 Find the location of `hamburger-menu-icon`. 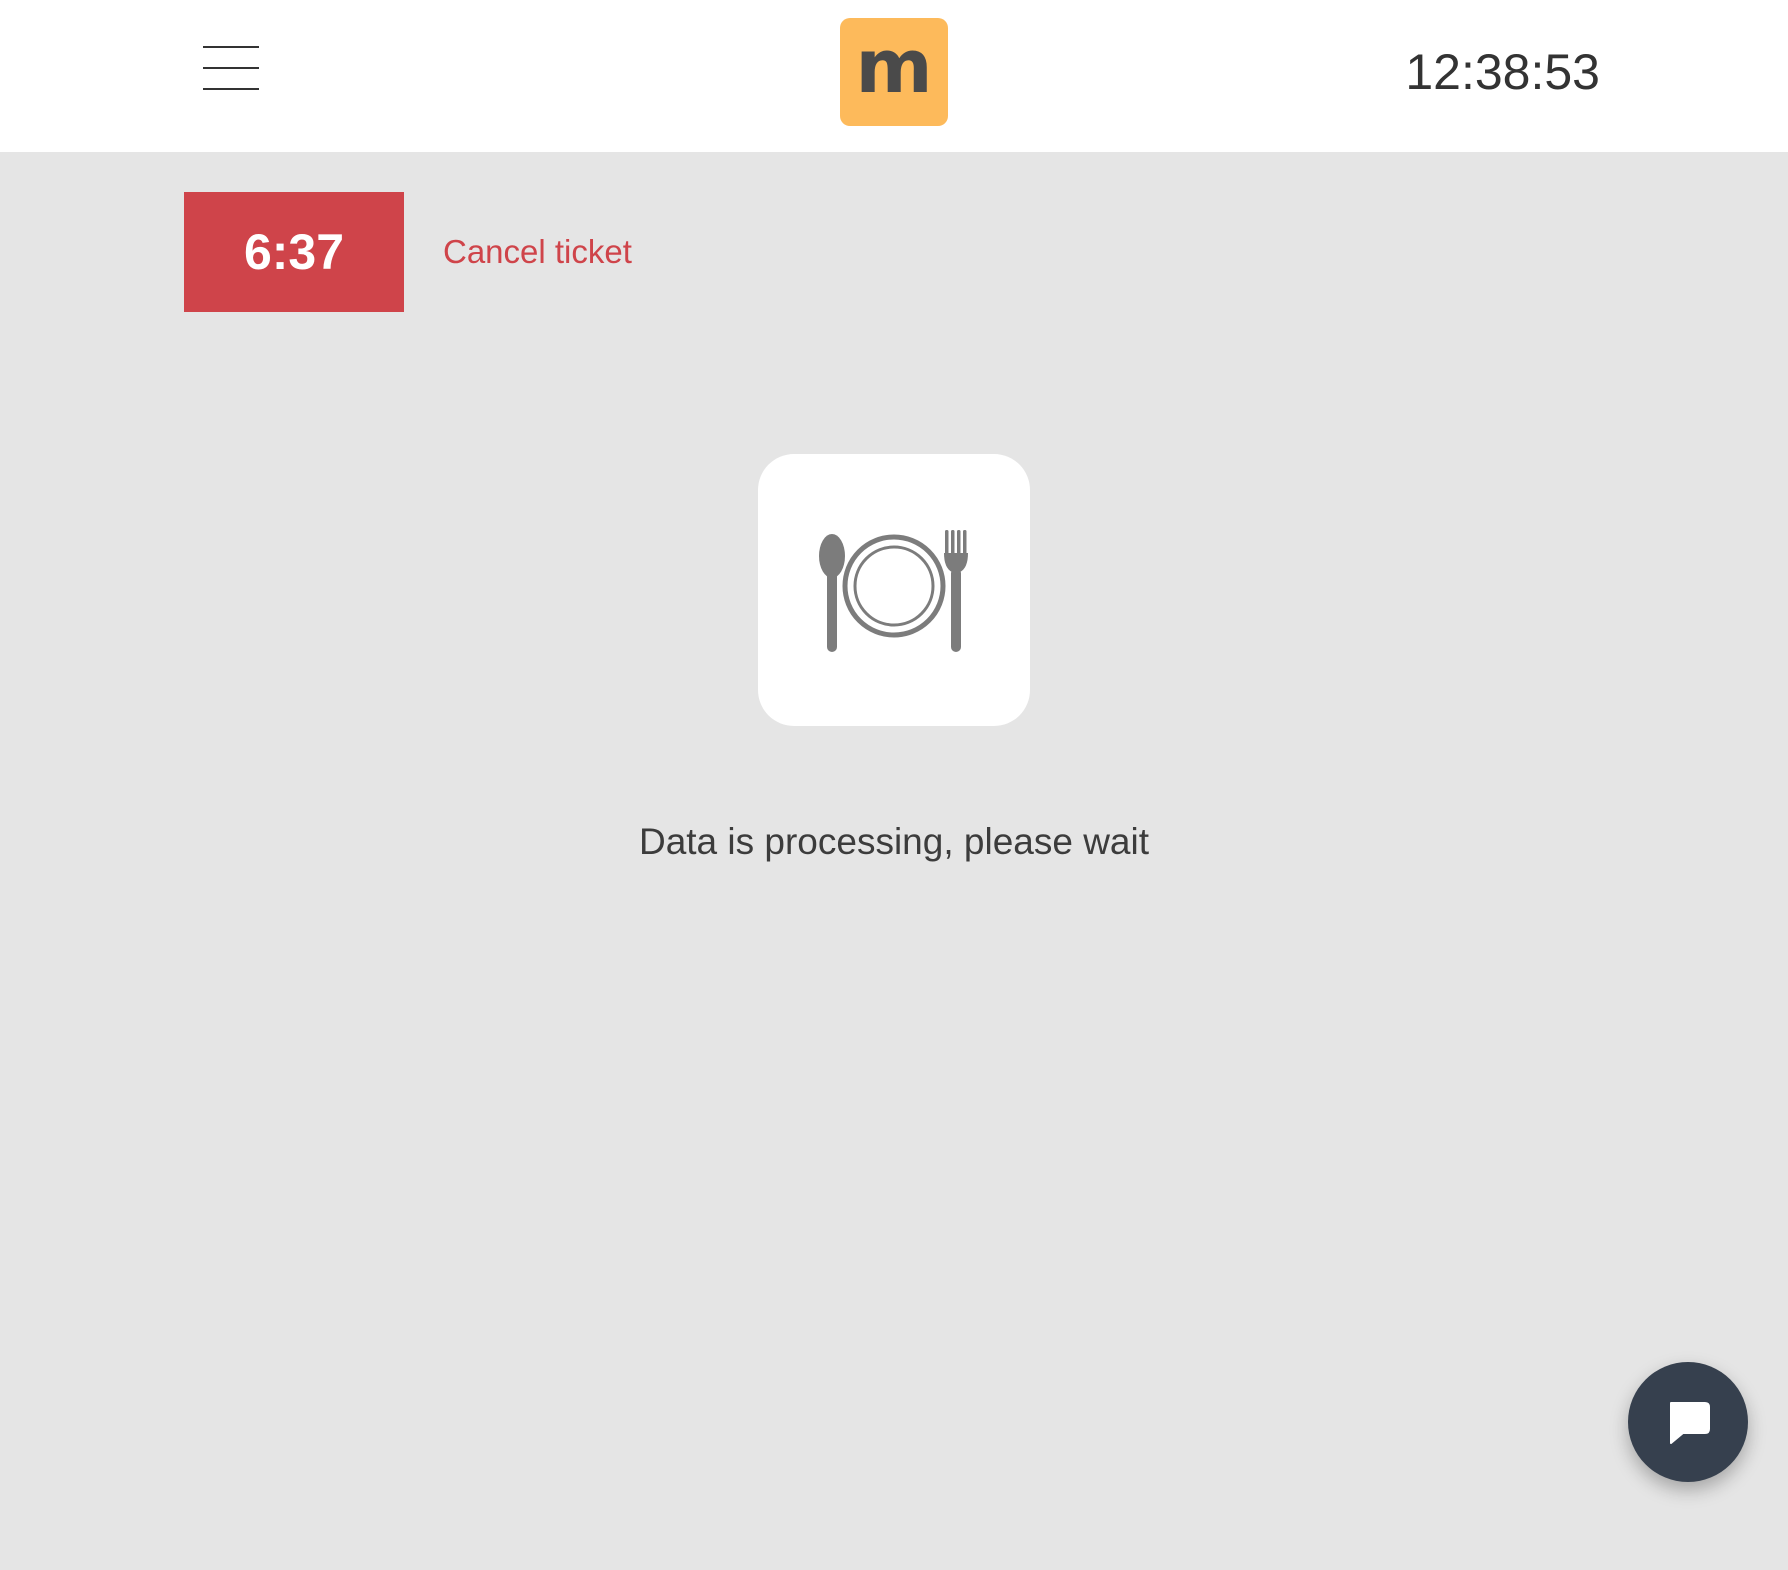

hamburger-menu-icon is located at coordinates (231, 68).